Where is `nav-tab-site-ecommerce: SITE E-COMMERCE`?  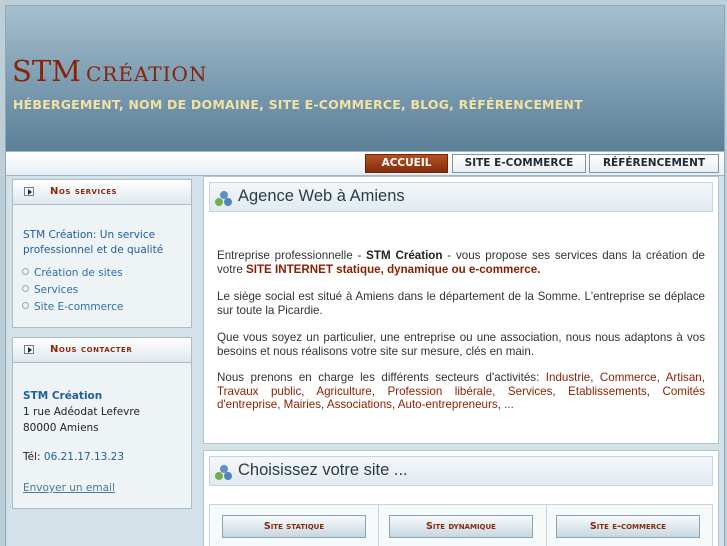
nav-tab-site-ecommerce: SITE E-COMMERCE is located at coordinates (519, 163).